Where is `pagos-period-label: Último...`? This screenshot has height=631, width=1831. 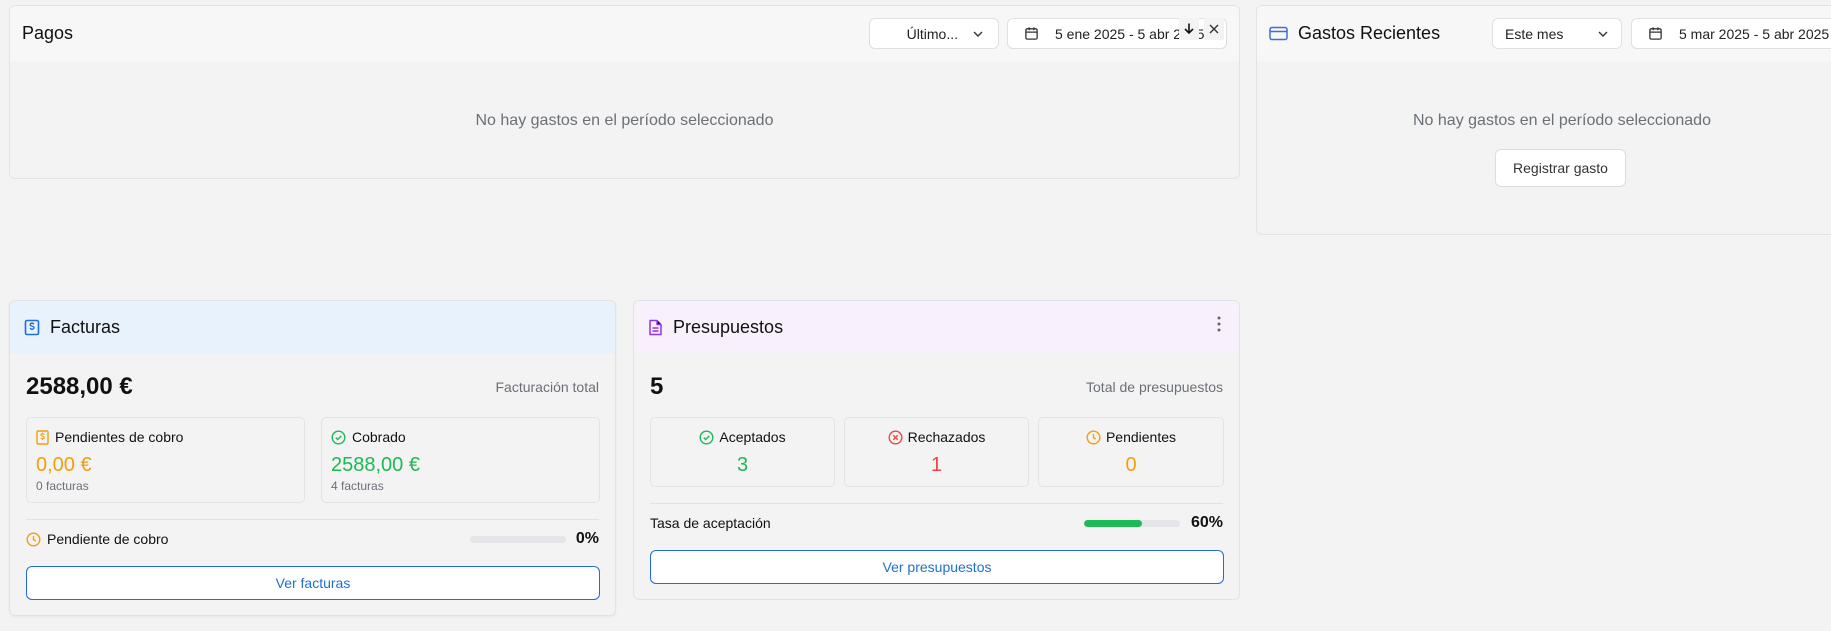
pagos-period-label: Último... is located at coordinates (932, 33).